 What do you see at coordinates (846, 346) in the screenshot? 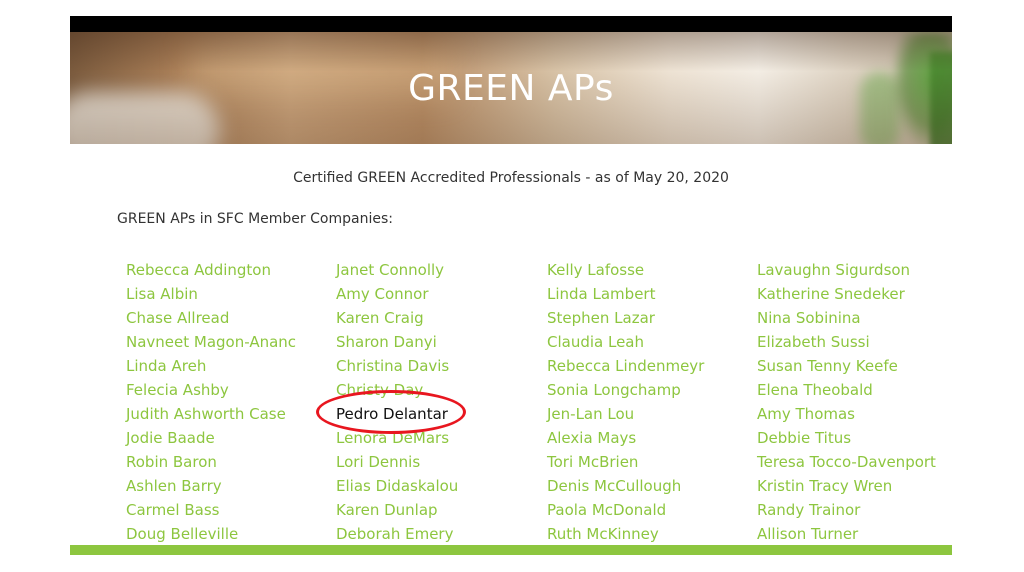
I see `name-link: Elizabeth Sussi` at bounding box center [846, 346].